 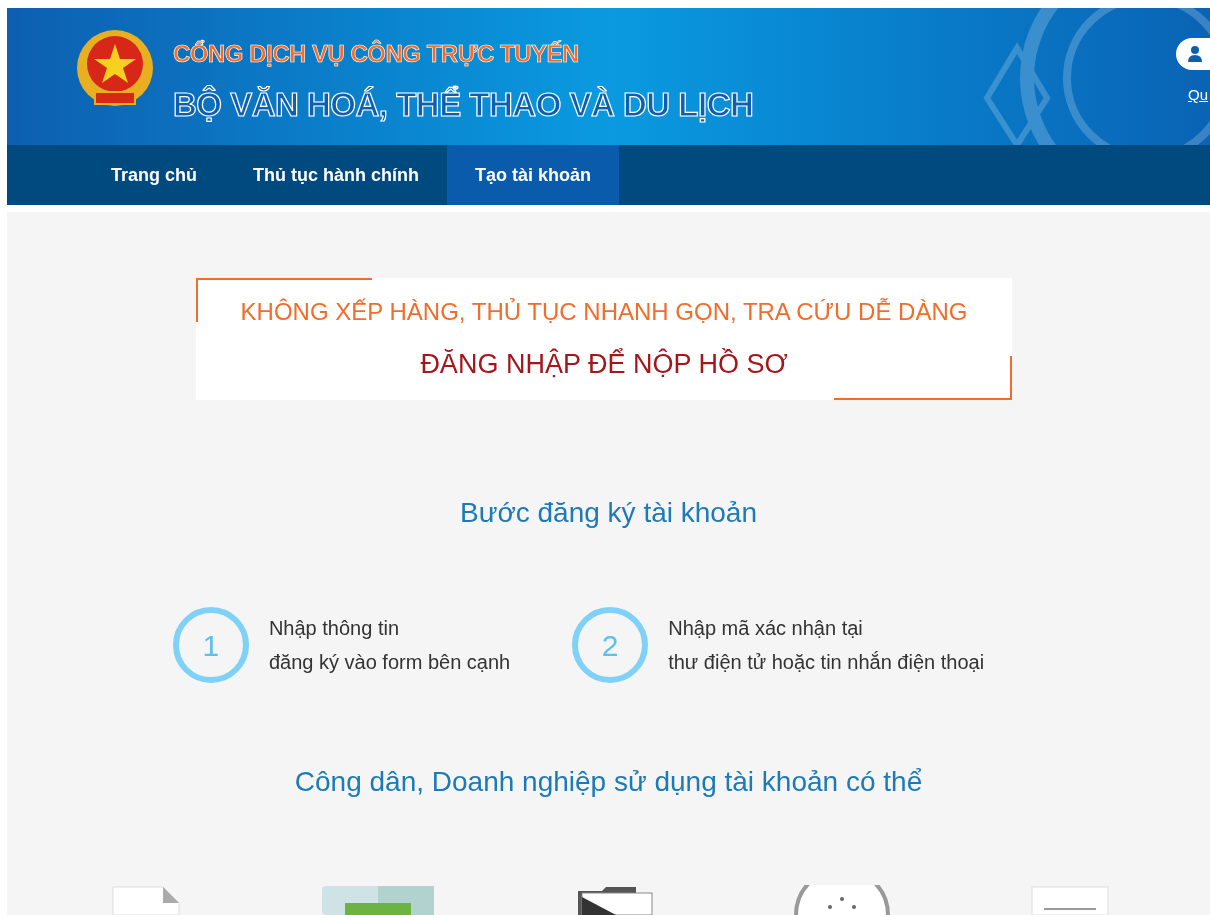 What do you see at coordinates (533, 175) in the screenshot?
I see `nav-tab: Tạo tài khoản` at bounding box center [533, 175].